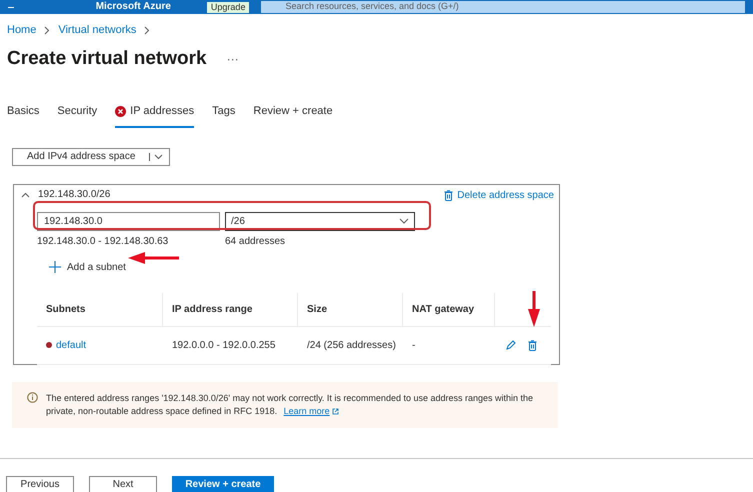  I want to click on pencil-icon, so click(511, 345).